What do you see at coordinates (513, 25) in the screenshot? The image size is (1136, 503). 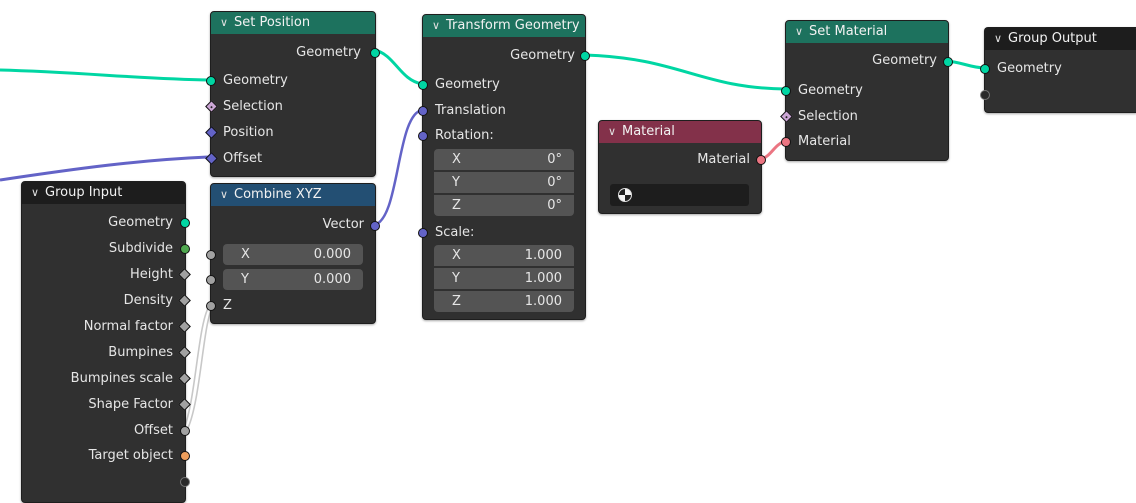 I see `node-title: Transform Geometry` at bounding box center [513, 25].